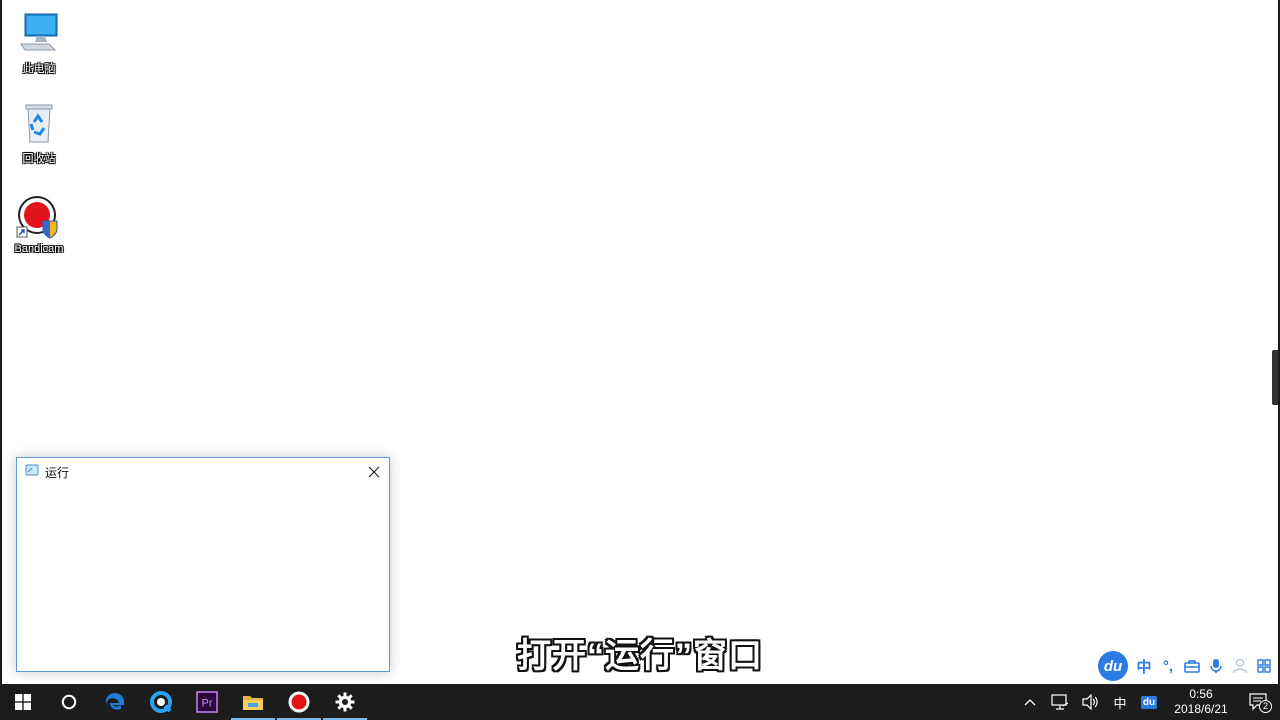 Image resolution: width=1280 pixels, height=720 pixels. I want to click on baidu-ime-icon: du, so click(1149, 702).